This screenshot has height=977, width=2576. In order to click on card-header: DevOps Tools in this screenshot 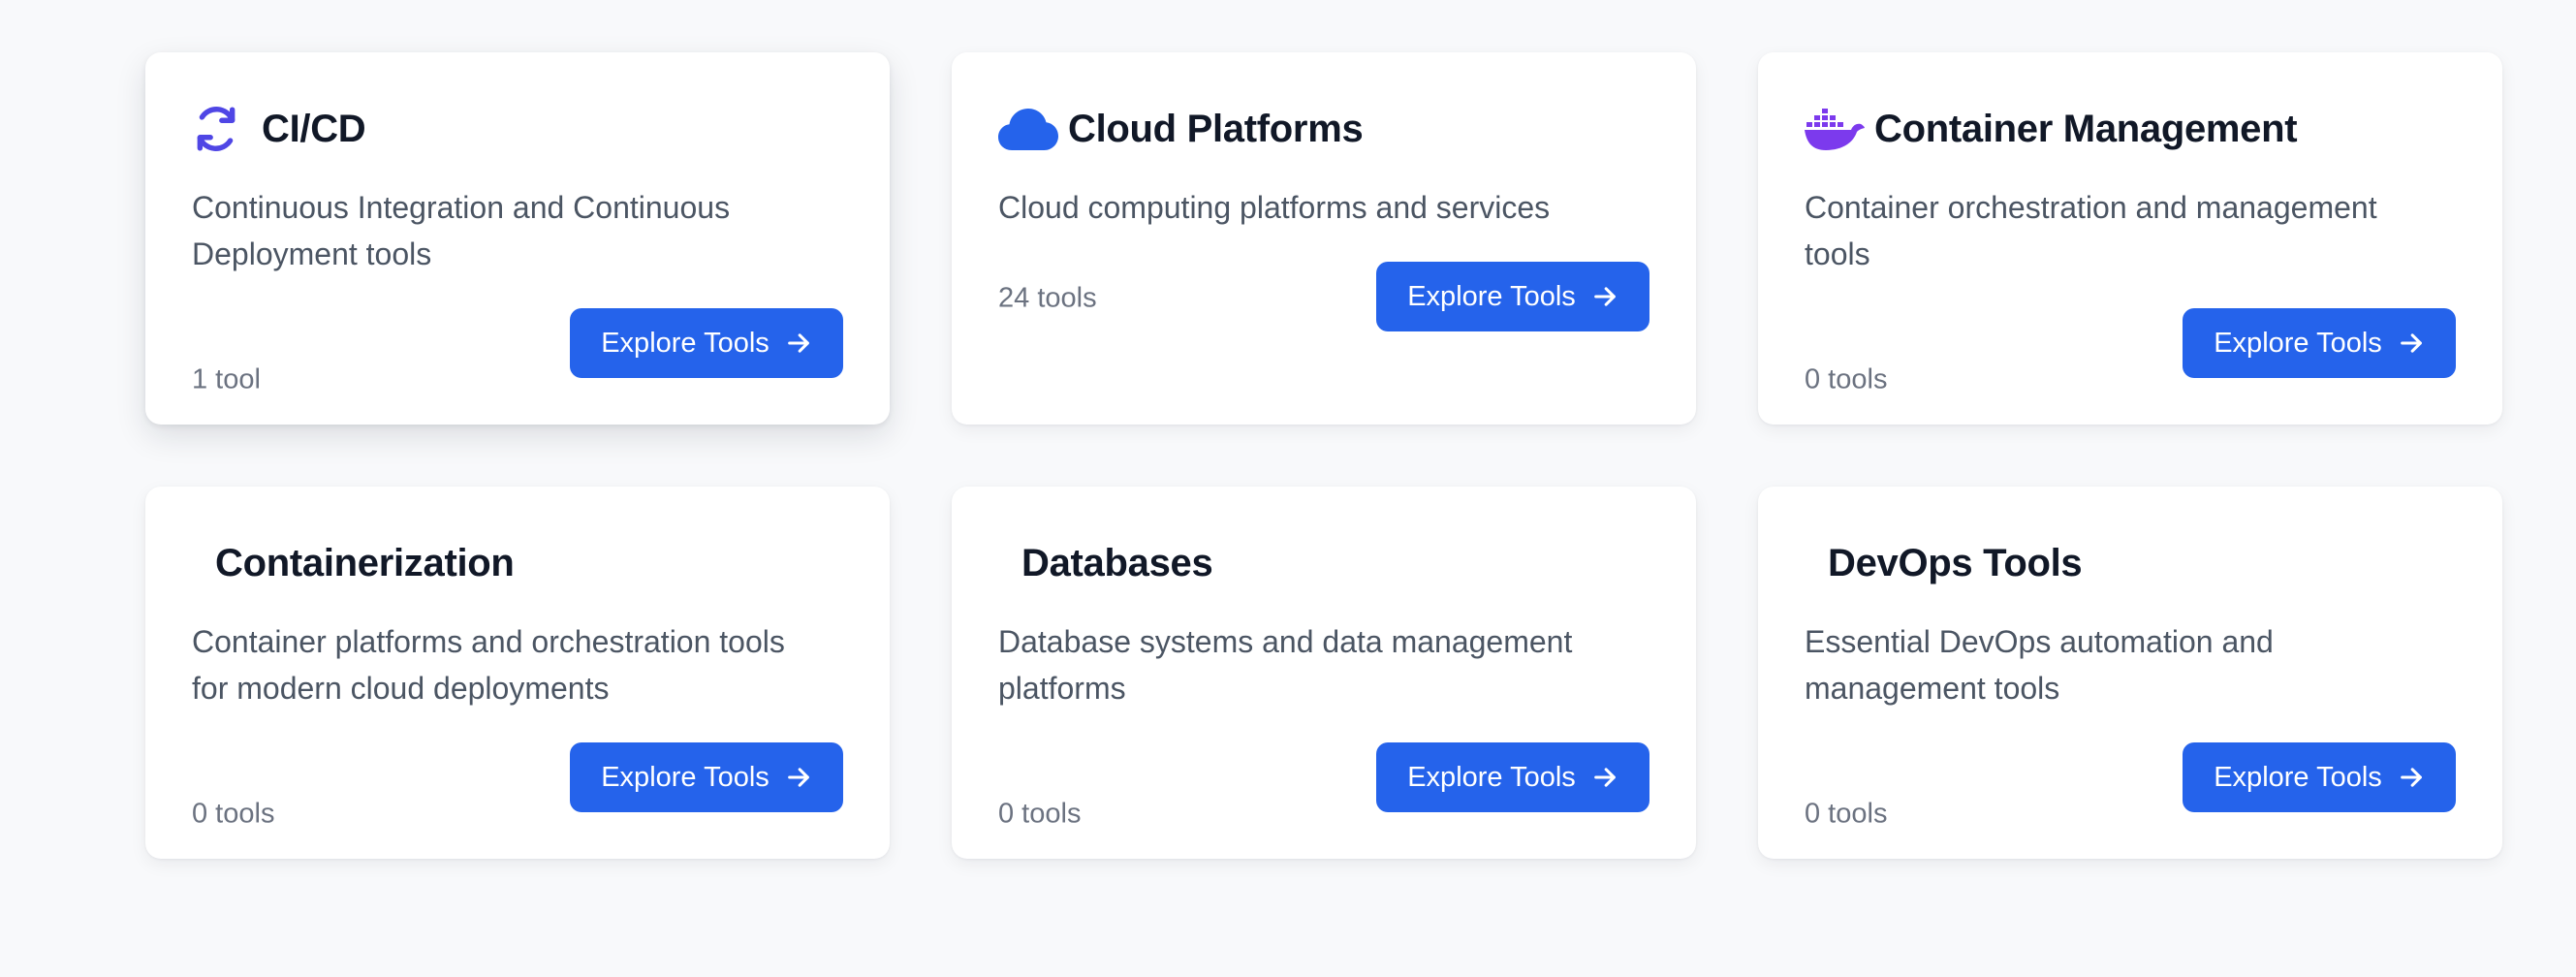, I will do `click(1944, 563)`.